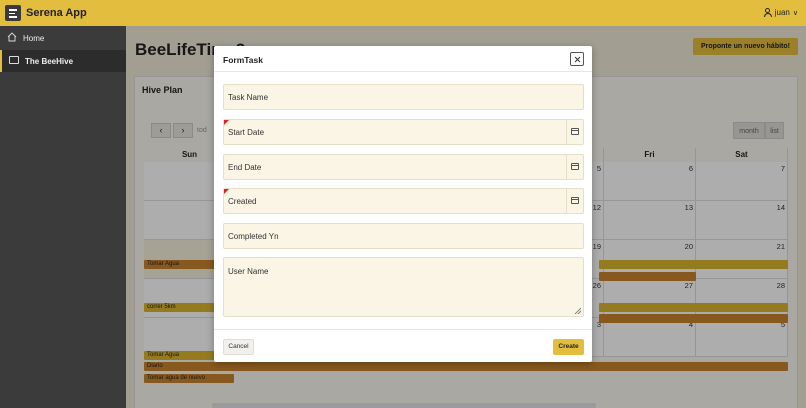 The height and width of the screenshot is (408, 806). Describe the element at coordinates (243, 60) in the screenshot. I see `dialog-title: FormTask` at that location.